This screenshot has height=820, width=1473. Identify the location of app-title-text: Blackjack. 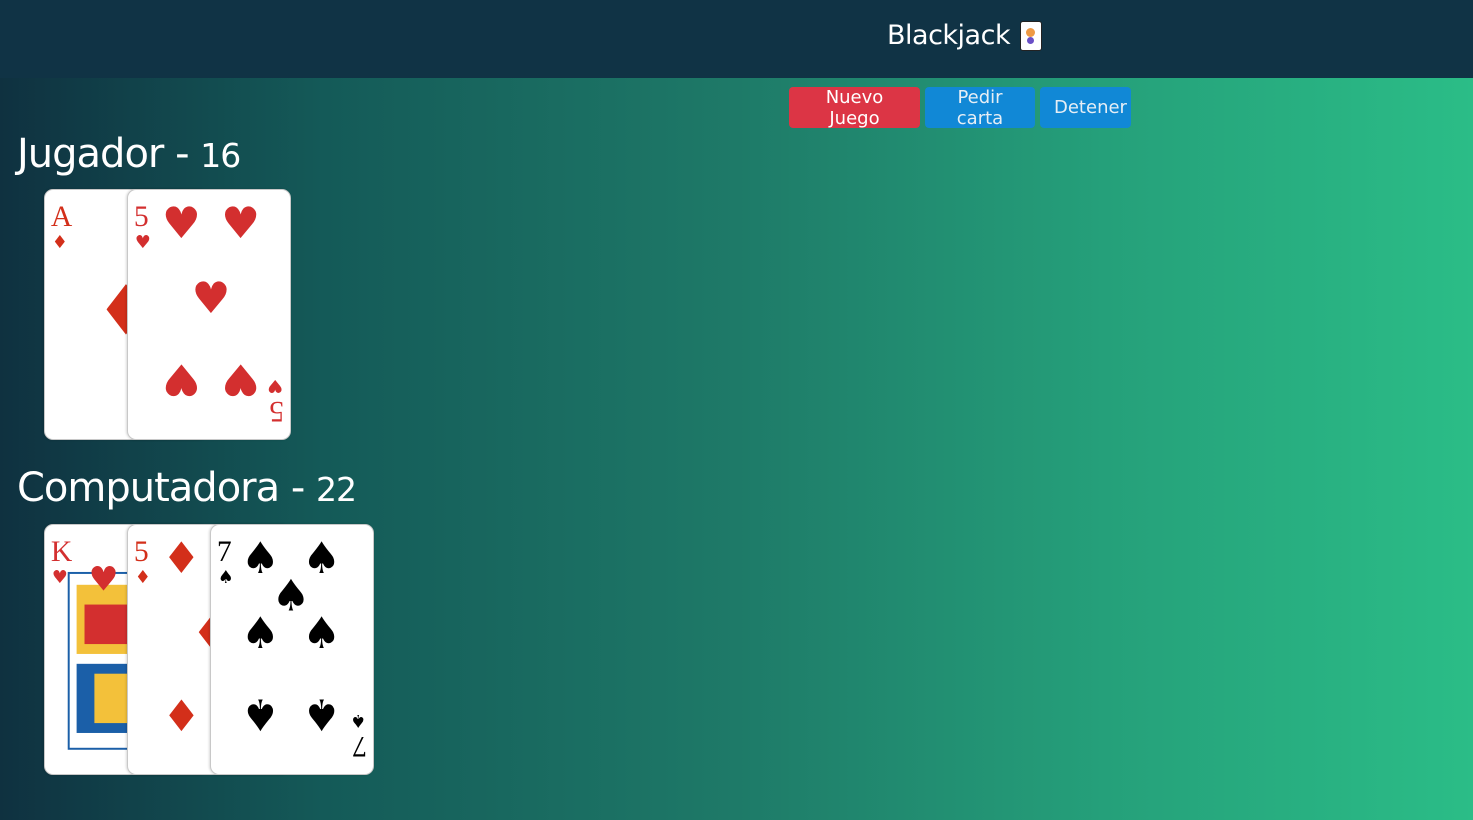
(949, 35).